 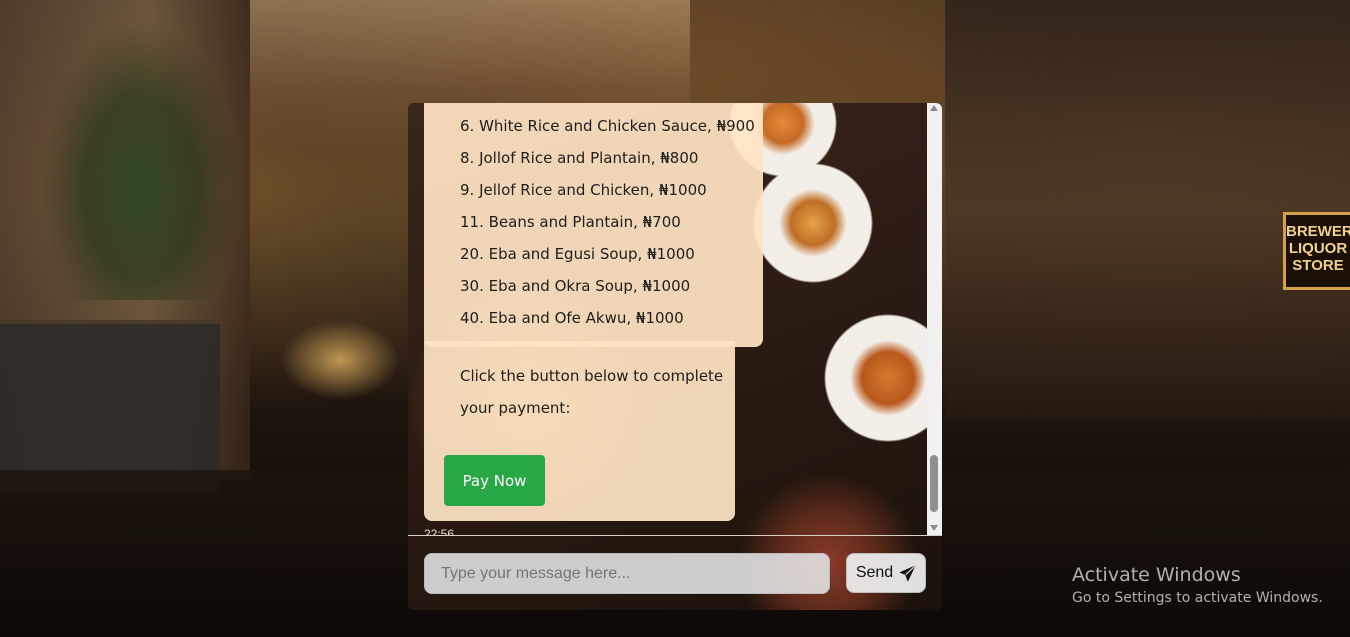 I want to click on paper-plane-icon, so click(x=908, y=573).